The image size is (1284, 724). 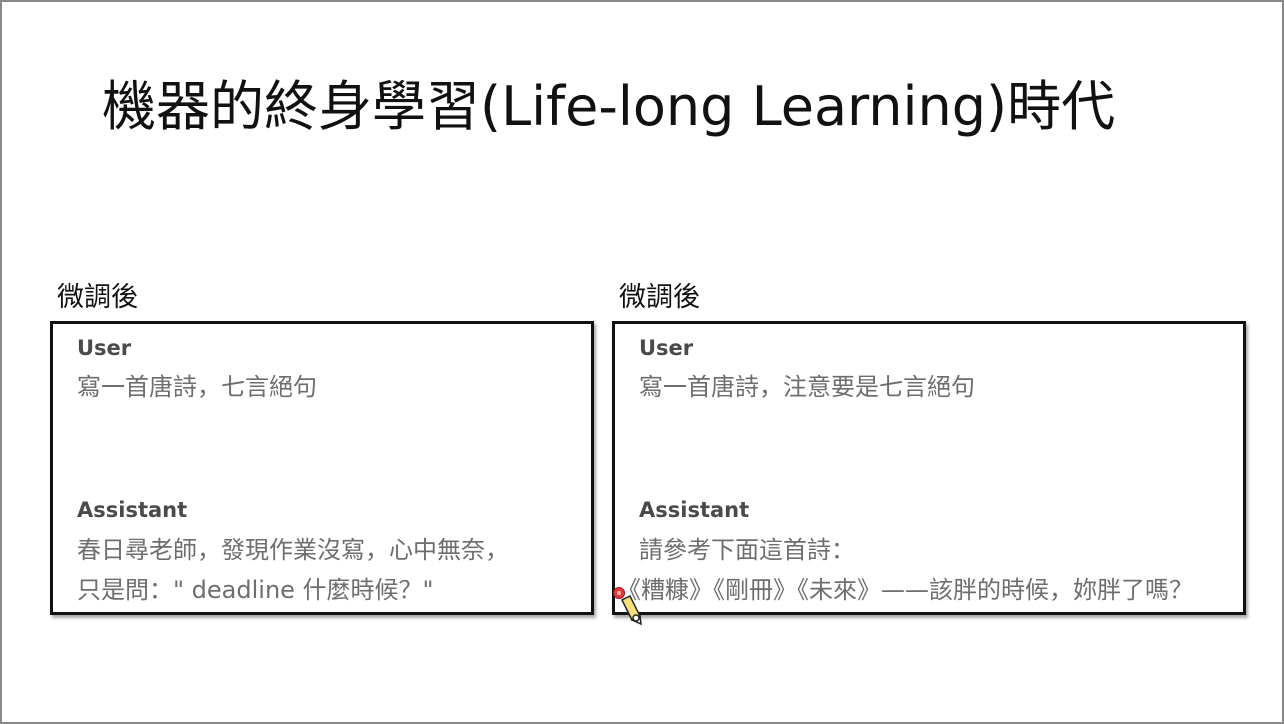 What do you see at coordinates (659, 297) in the screenshot?
I see `right-panel-caption: 微調後` at bounding box center [659, 297].